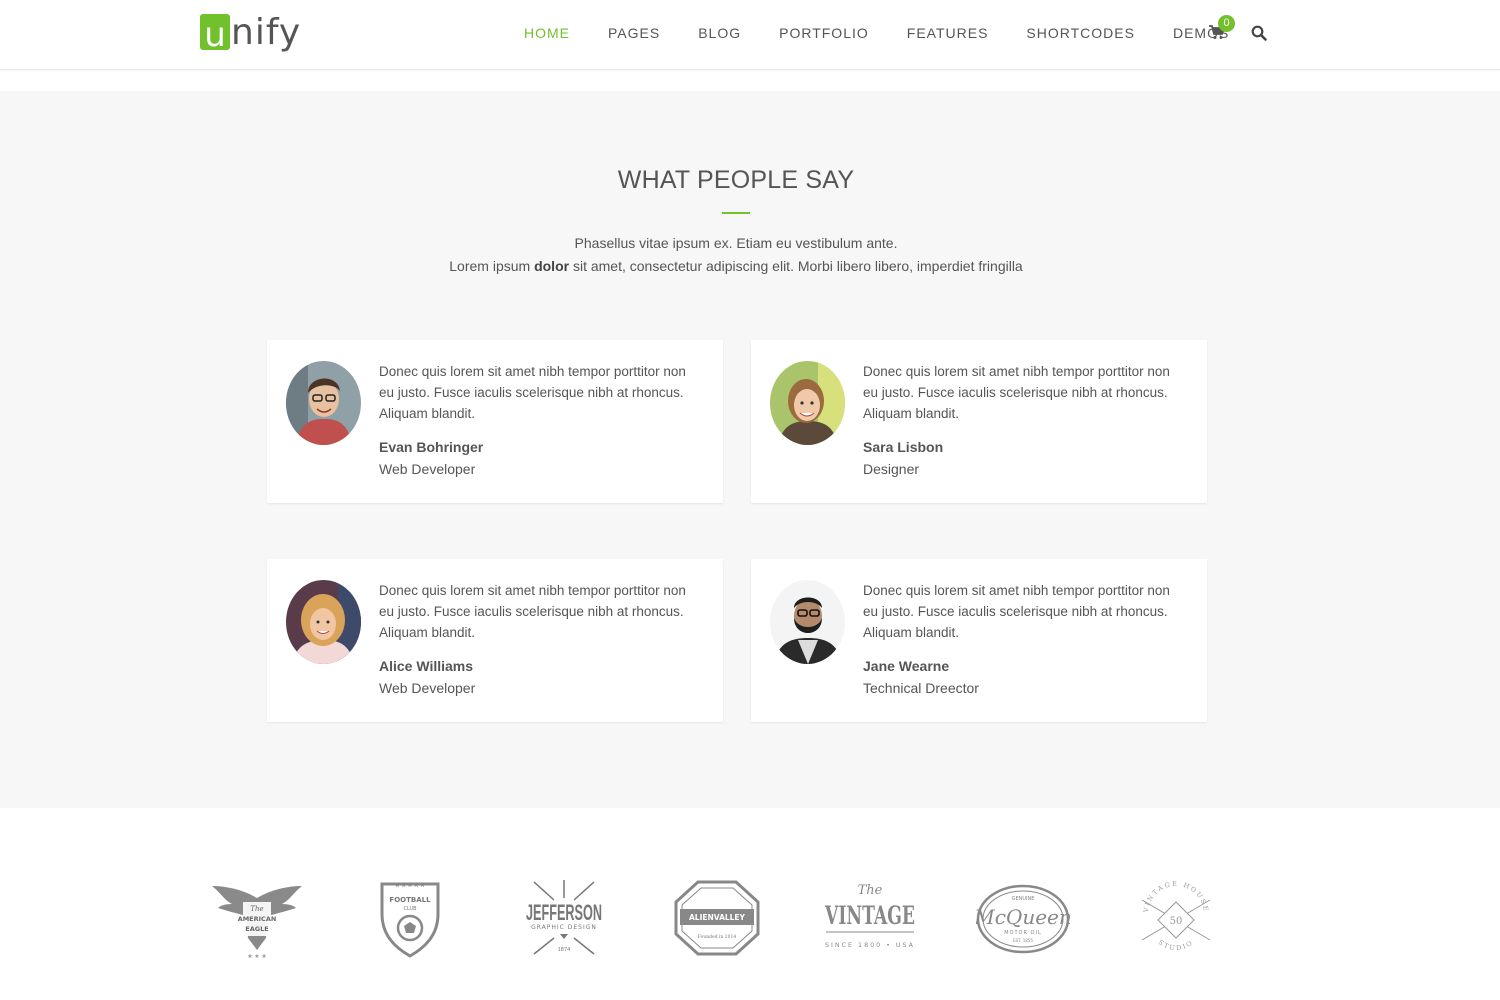 This screenshot has height=1000, width=1500. I want to click on svg-text: EST. 1855, so click(1023, 940).